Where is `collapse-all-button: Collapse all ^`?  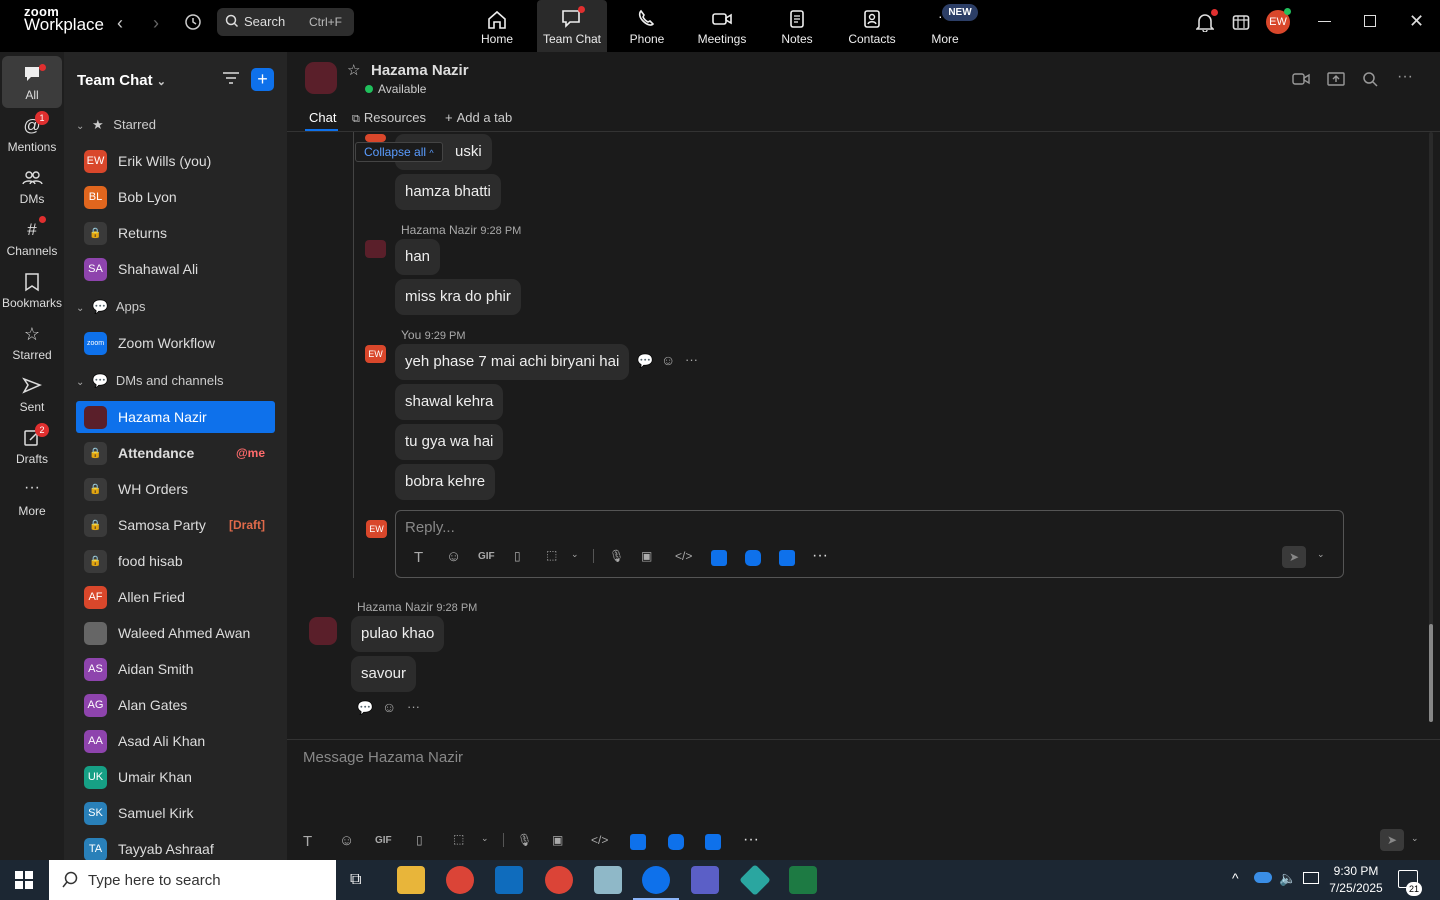 collapse-all-button: Collapse all ^ is located at coordinates (399, 152).